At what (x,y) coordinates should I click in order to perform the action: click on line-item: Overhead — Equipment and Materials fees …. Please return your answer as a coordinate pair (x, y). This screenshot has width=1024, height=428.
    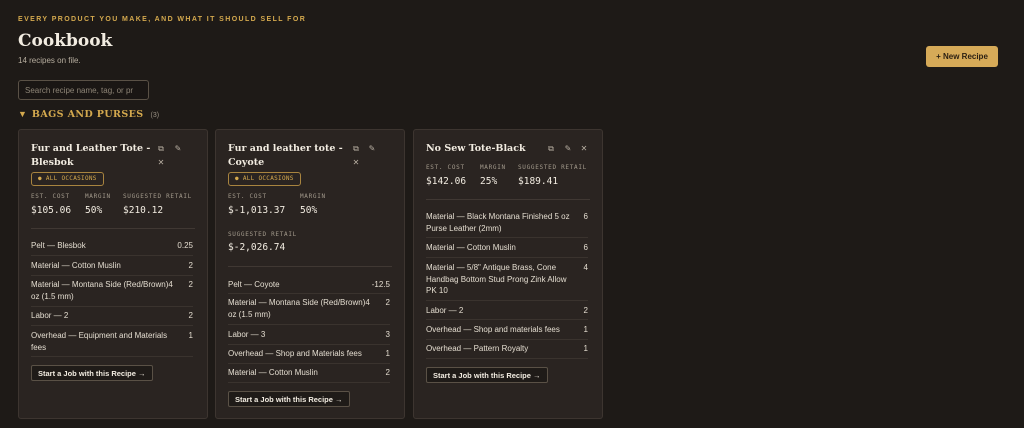
    Looking at the image, I should click on (112, 341).